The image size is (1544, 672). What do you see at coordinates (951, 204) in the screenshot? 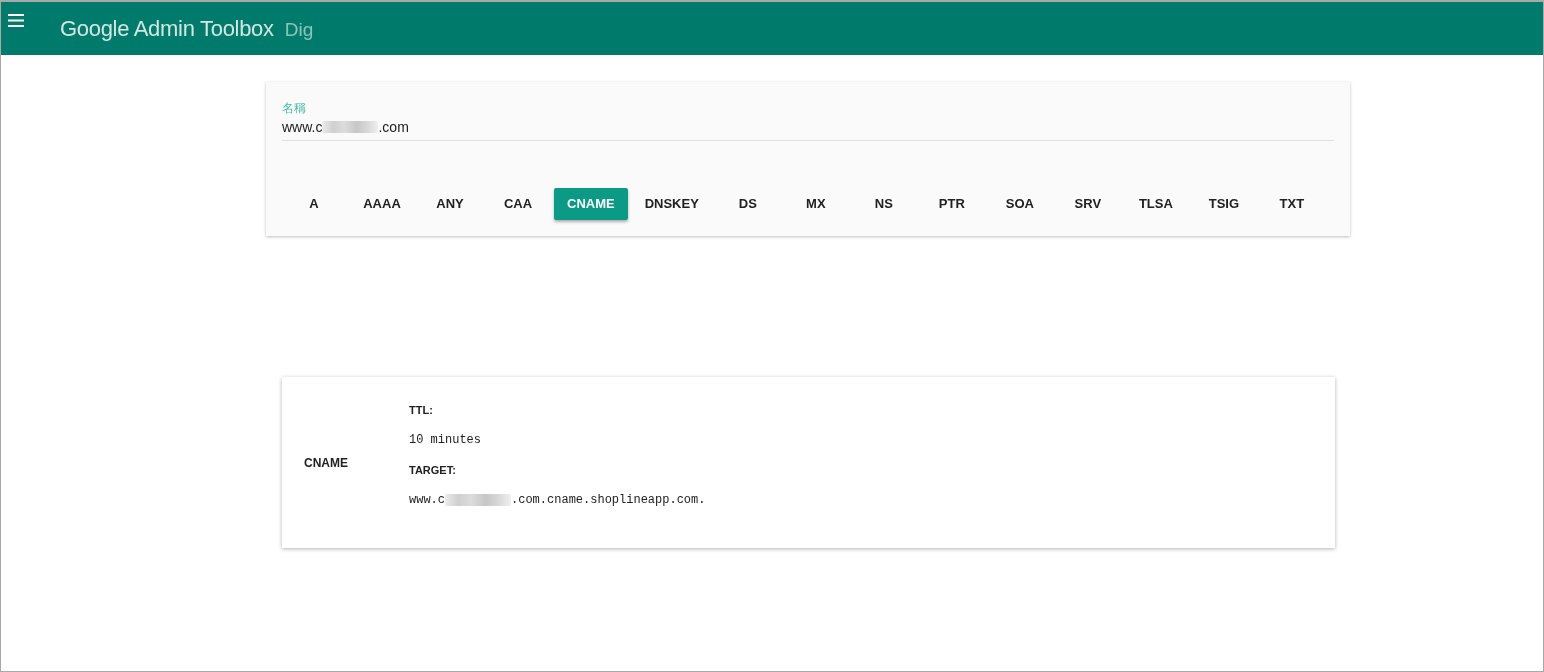
I see `record-type-button: PTR` at bounding box center [951, 204].